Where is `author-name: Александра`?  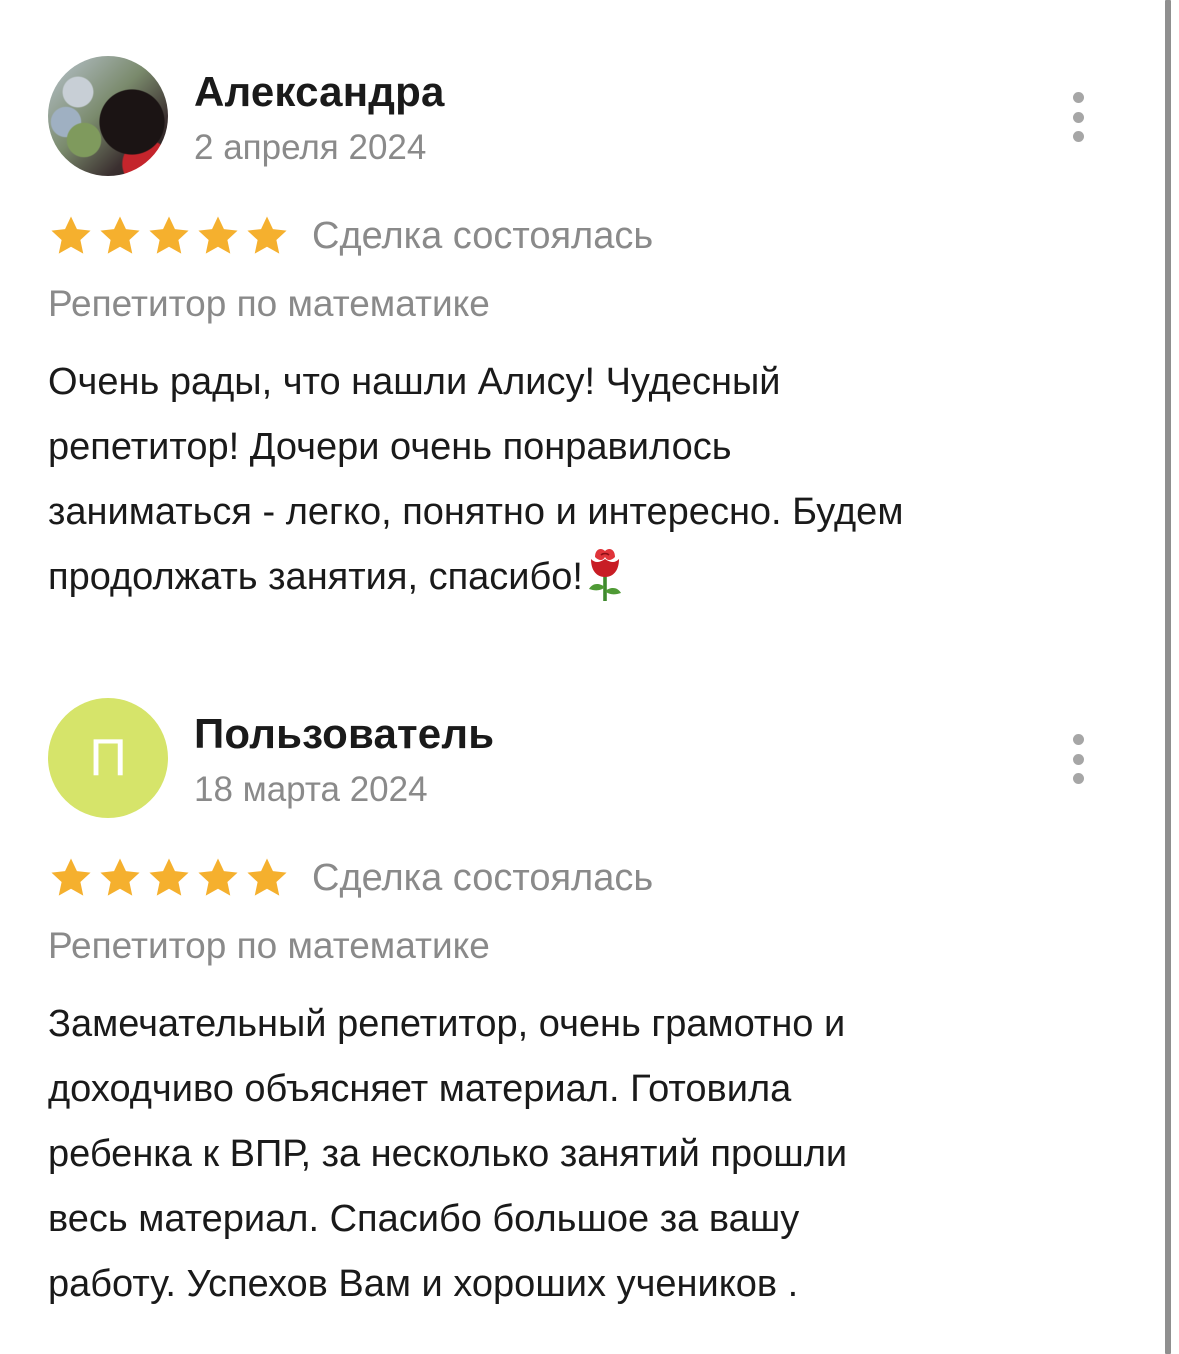 author-name: Александра is located at coordinates (319, 92).